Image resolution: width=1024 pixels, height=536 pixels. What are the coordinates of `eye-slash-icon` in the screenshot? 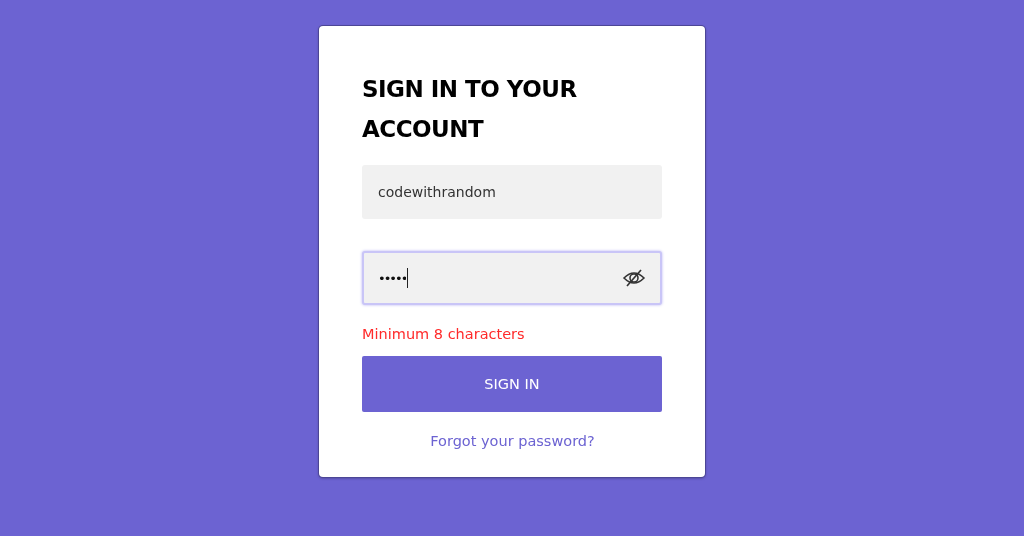 It's located at (634, 278).